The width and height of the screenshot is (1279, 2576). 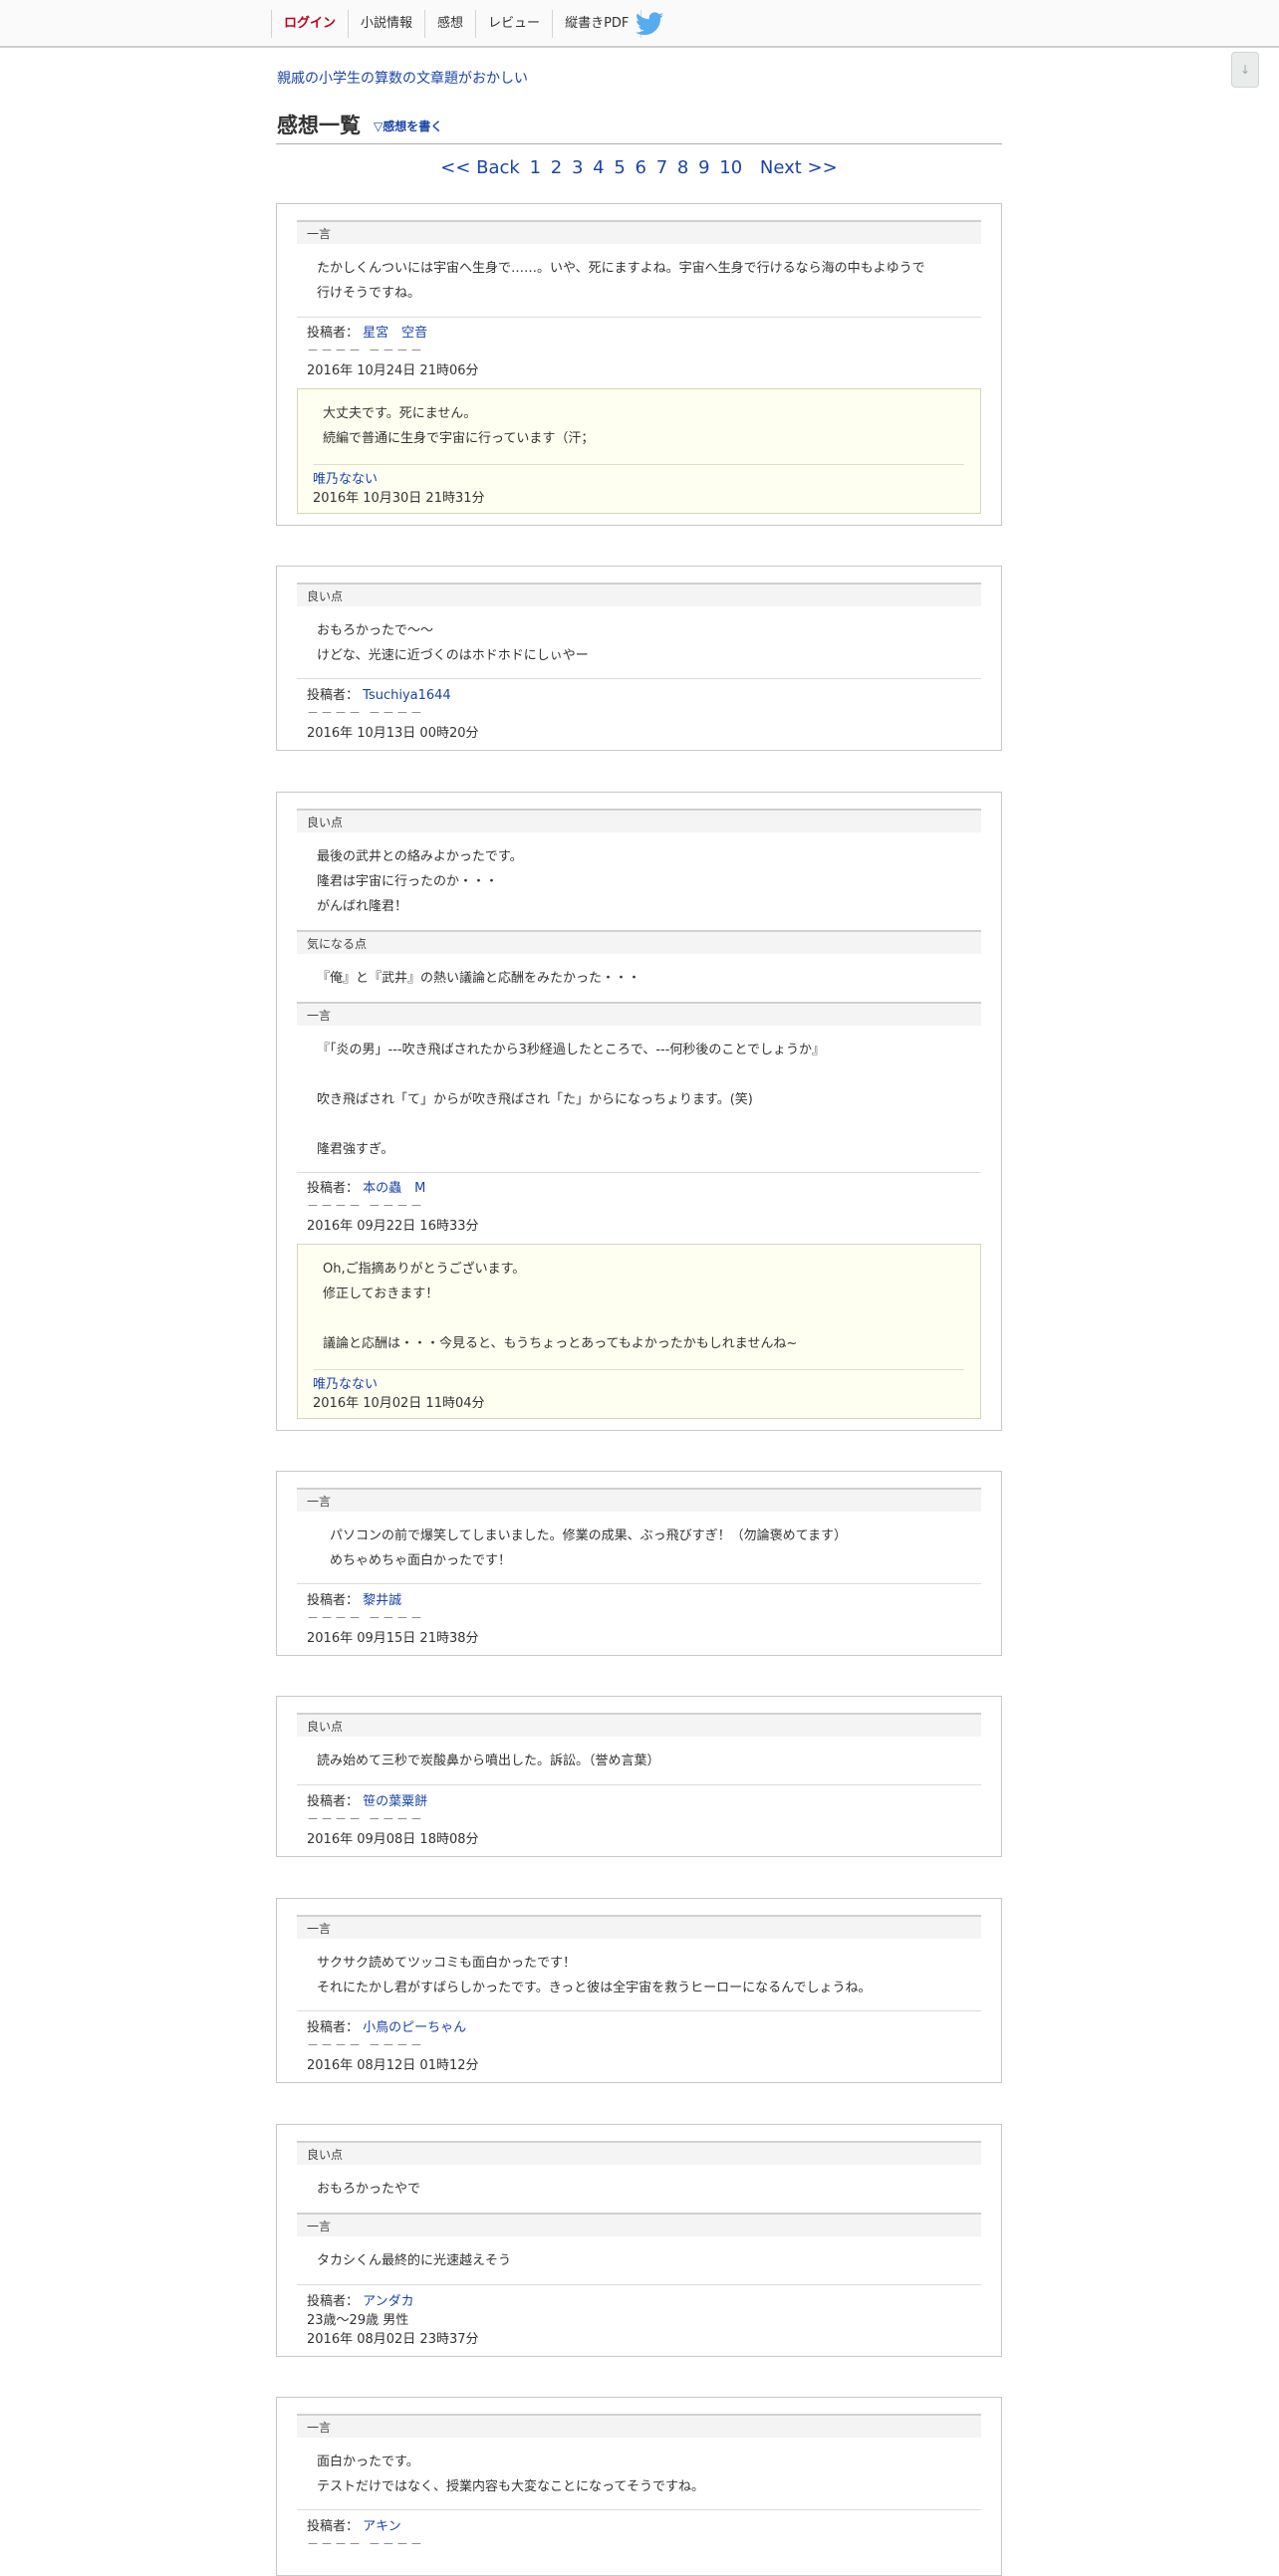 What do you see at coordinates (479, 978) in the screenshot?
I see `section-text: 『俺』と『武井』の熱い議論と応酬をみたかった・・・` at bounding box center [479, 978].